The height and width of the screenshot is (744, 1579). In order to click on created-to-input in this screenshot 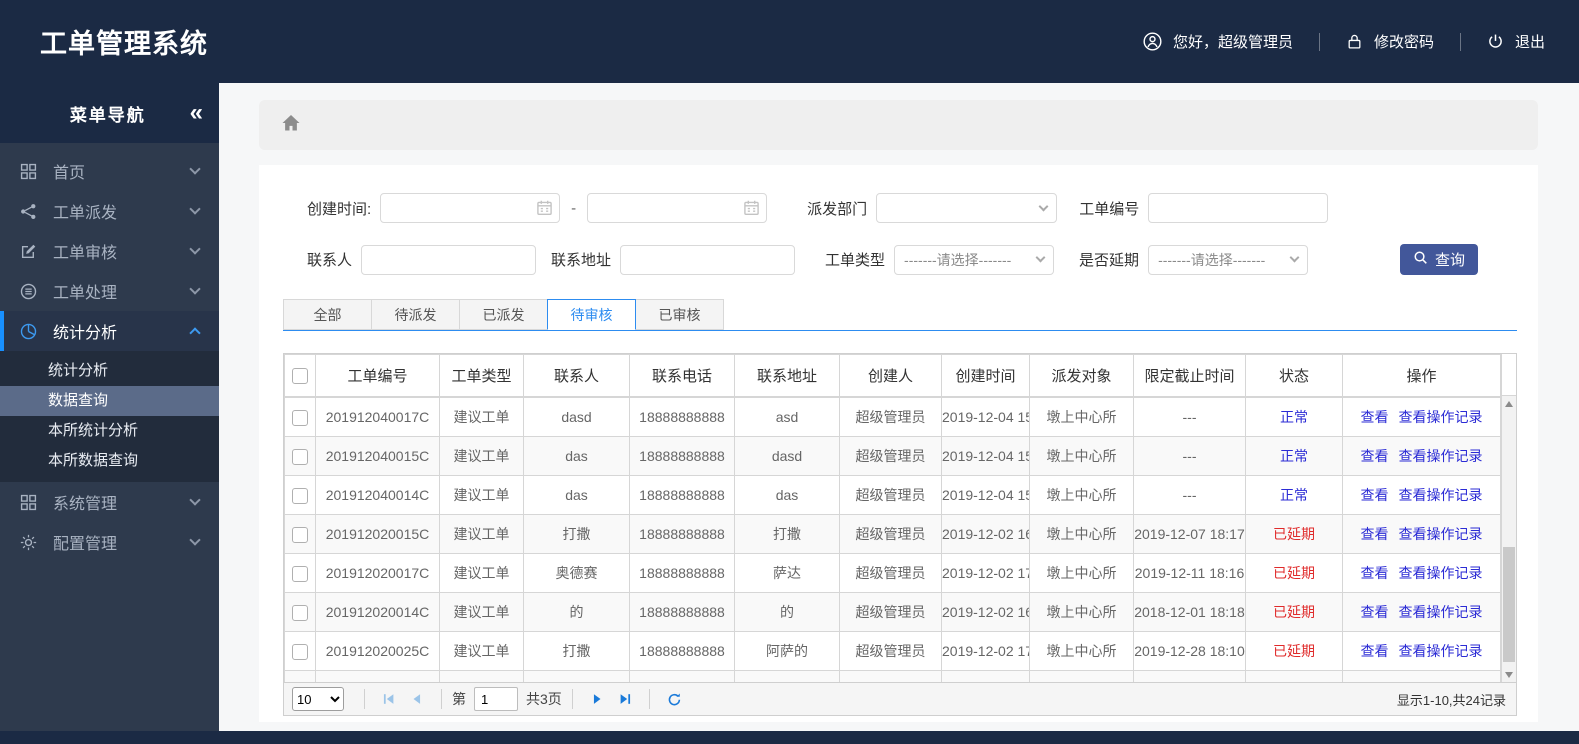, I will do `click(677, 208)`.